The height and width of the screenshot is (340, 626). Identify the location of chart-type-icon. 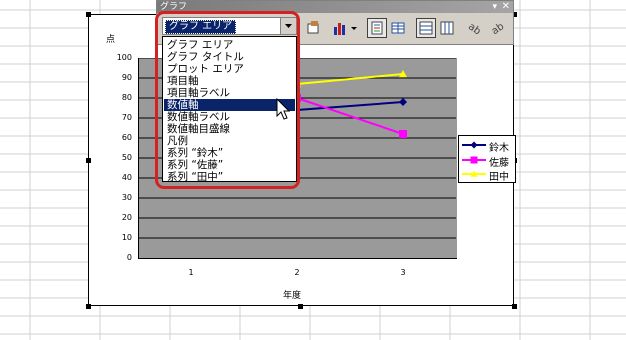
(345, 29).